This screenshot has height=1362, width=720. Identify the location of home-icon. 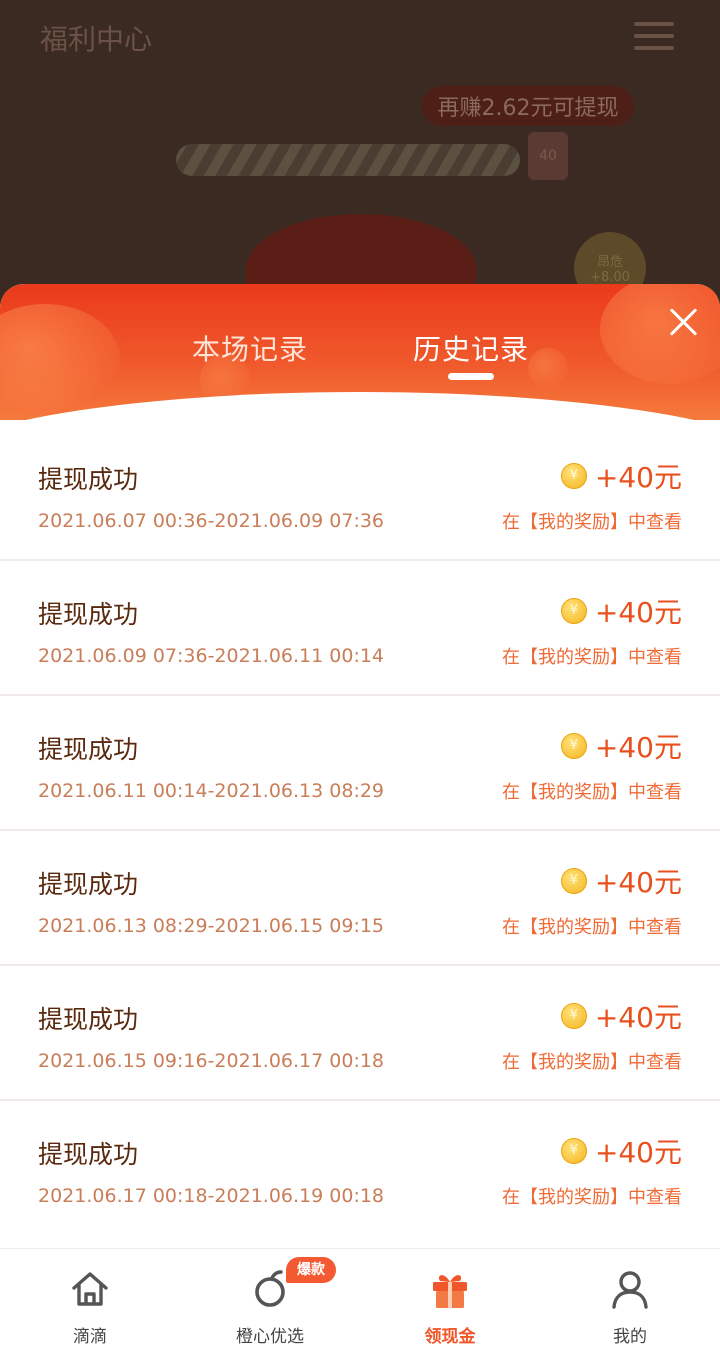
(90, 1289).